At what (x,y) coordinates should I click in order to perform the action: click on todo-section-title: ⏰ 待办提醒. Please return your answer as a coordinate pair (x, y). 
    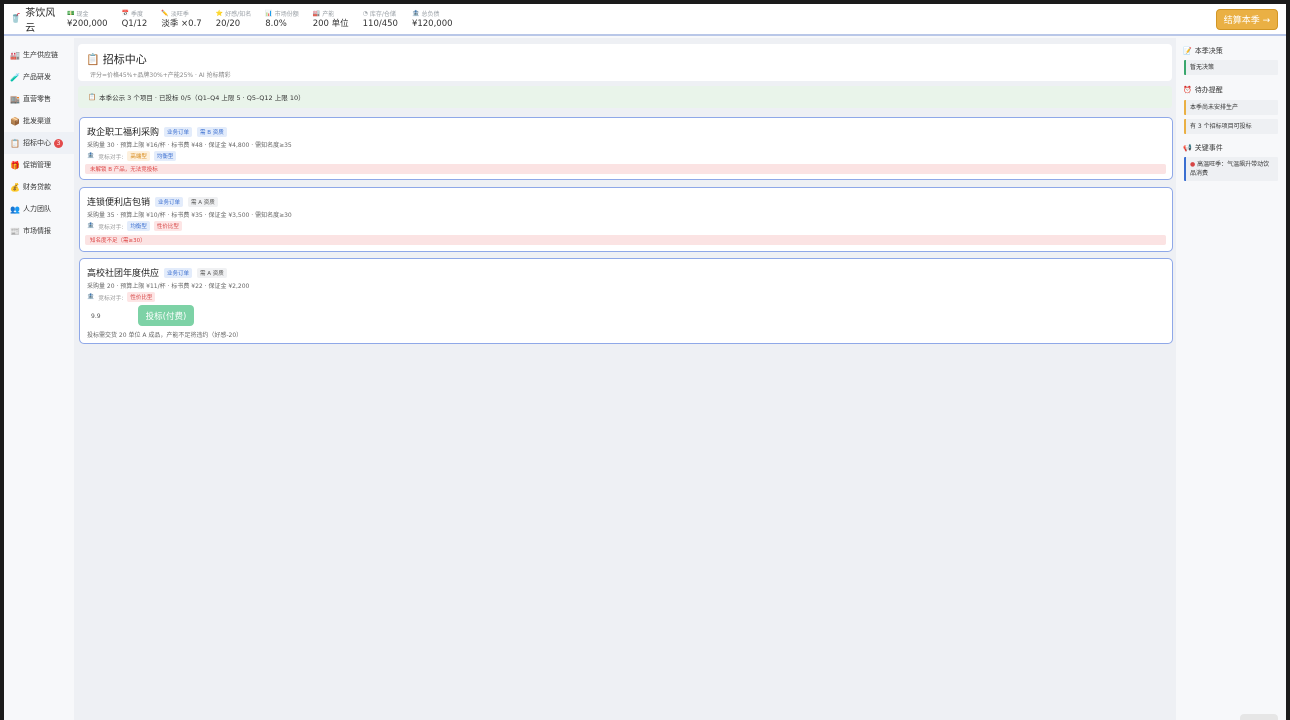
    Looking at the image, I should click on (1203, 90).